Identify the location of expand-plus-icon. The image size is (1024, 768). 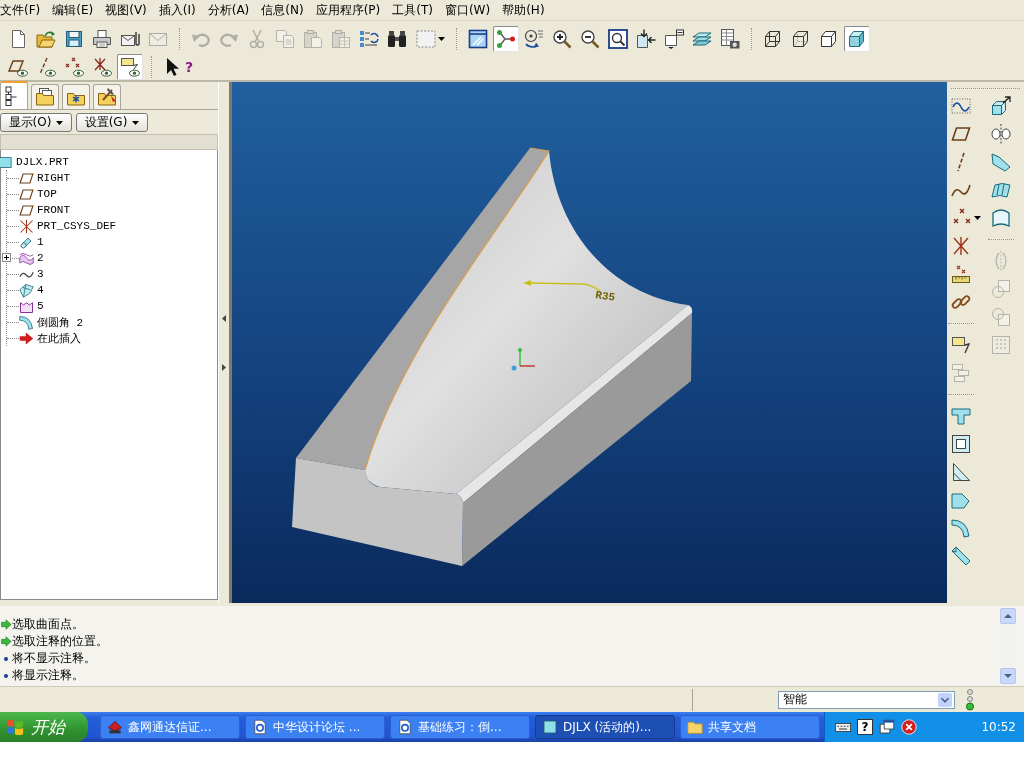
(6, 257).